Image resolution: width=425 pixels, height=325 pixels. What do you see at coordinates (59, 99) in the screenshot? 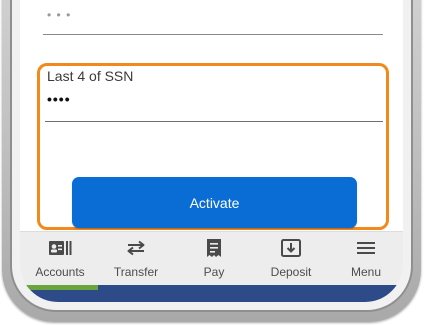
I see `ssn-input: ••••` at bounding box center [59, 99].